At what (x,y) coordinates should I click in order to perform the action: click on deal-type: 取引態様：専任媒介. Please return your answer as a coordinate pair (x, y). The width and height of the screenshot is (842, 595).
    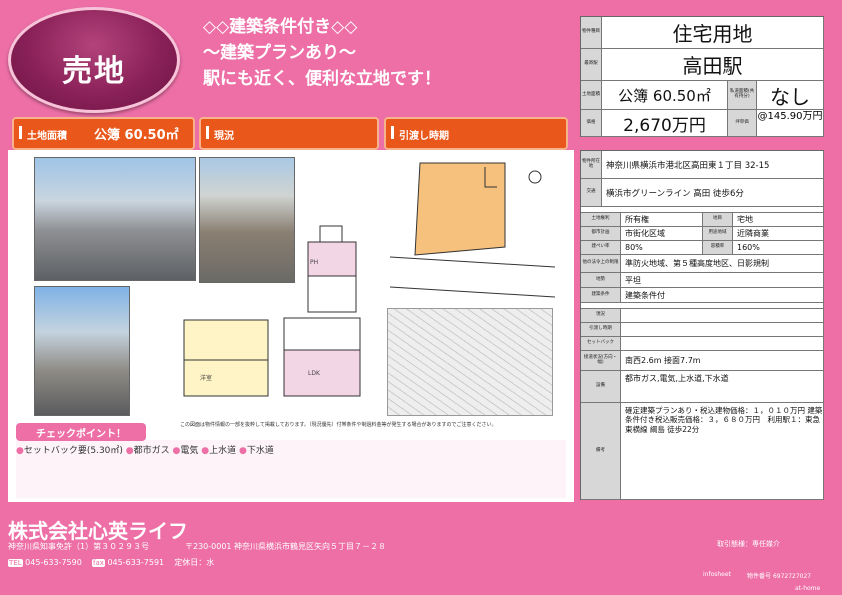
    Looking at the image, I should click on (748, 544).